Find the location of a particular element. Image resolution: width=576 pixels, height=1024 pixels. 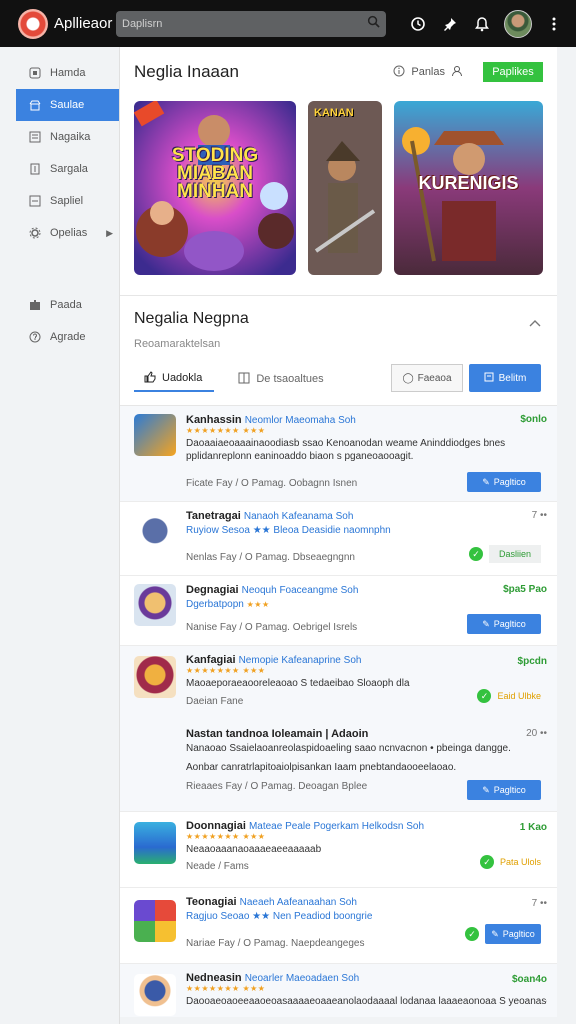

grid-icon is located at coordinates (244, 379).